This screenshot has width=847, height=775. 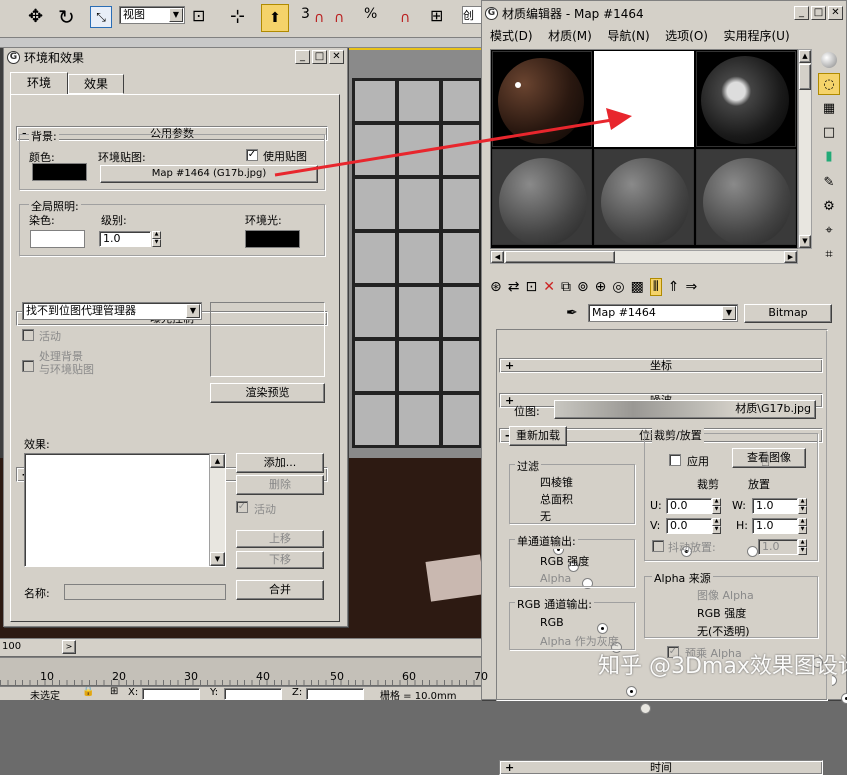 What do you see at coordinates (242, 507) in the screenshot?
I see `effect-active-checkbox: ✓` at bounding box center [242, 507].